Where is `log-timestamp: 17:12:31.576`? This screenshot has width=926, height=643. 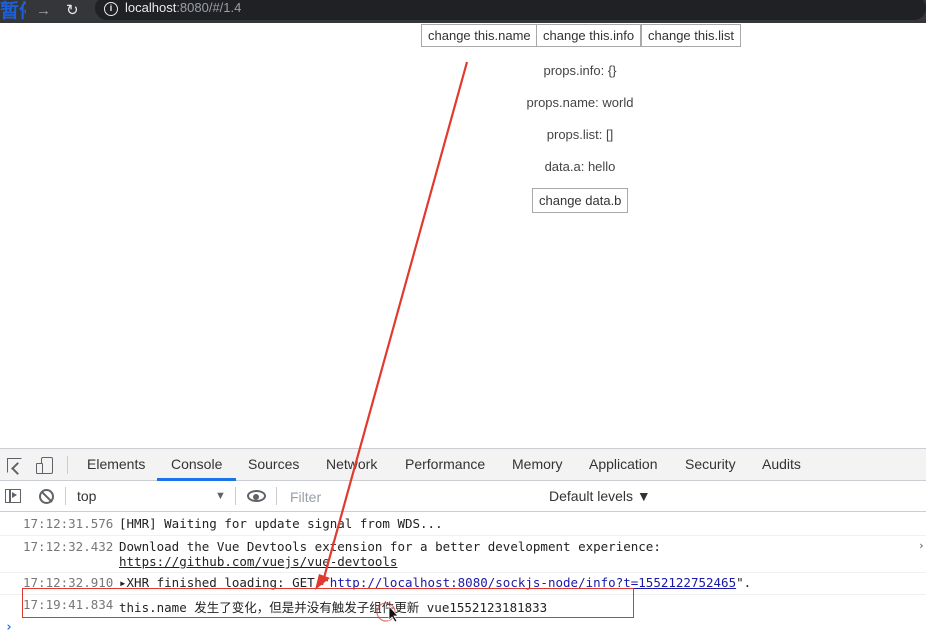
log-timestamp: 17:12:31.576 is located at coordinates (68, 523).